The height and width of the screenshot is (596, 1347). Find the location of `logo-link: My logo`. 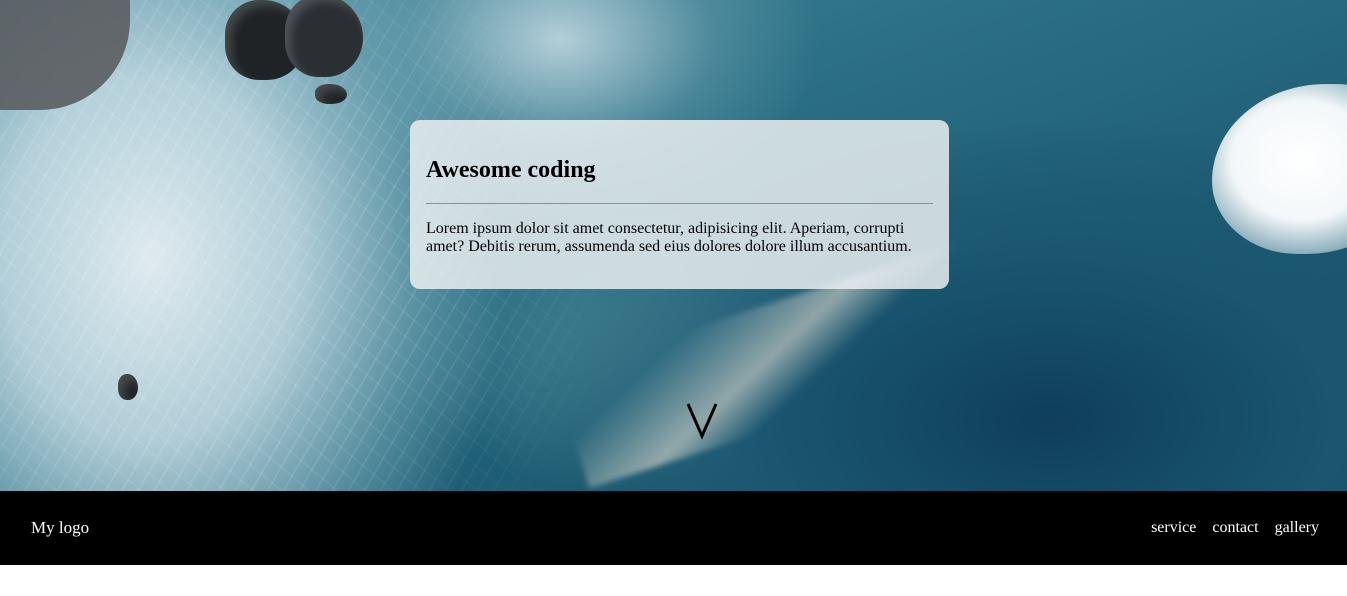

logo-link: My logo is located at coordinates (60, 528).